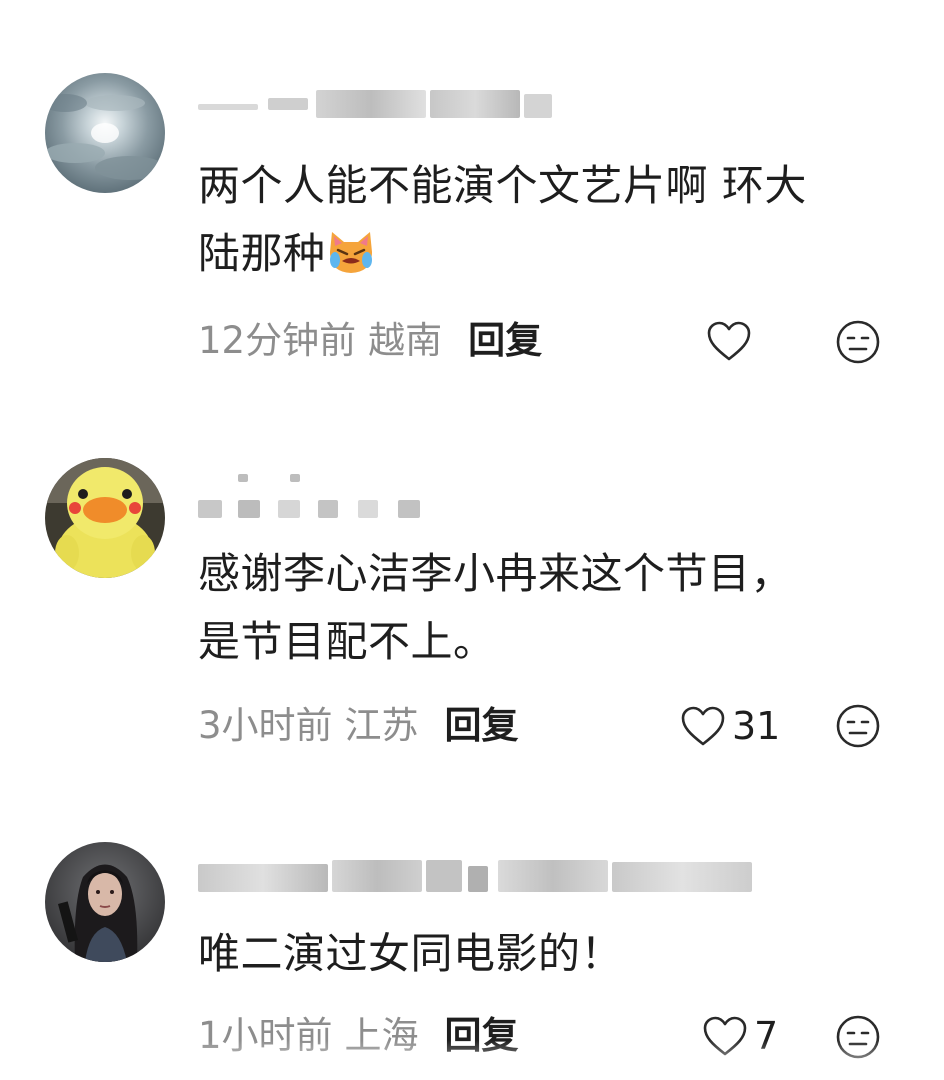 The width and height of the screenshot is (944, 1080). What do you see at coordinates (496, 573) in the screenshot?
I see `comment-text-line: 感谢李心洁李小冉来这个节目，` at bounding box center [496, 573].